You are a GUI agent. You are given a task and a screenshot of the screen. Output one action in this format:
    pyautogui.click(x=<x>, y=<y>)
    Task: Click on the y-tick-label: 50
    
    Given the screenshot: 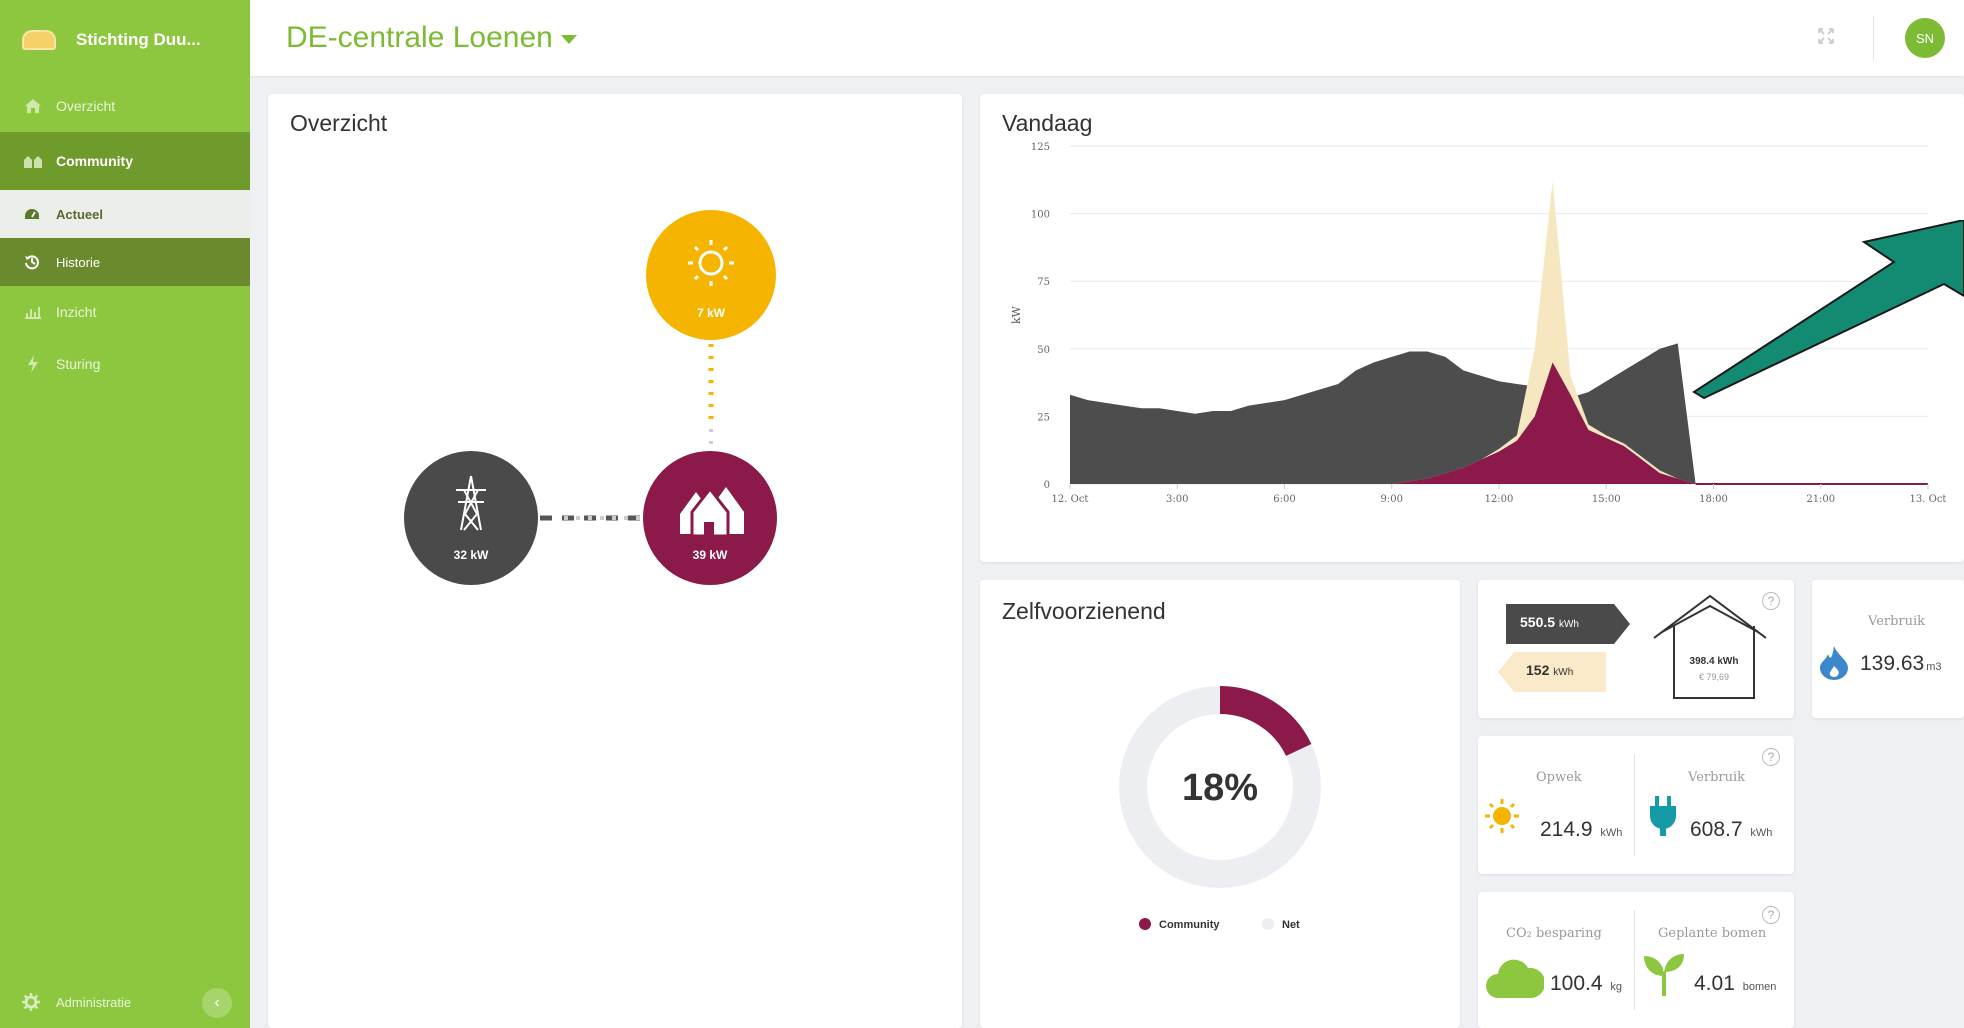 What is the action you would take?
    pyautogui.click(x=1043, y=350)
    